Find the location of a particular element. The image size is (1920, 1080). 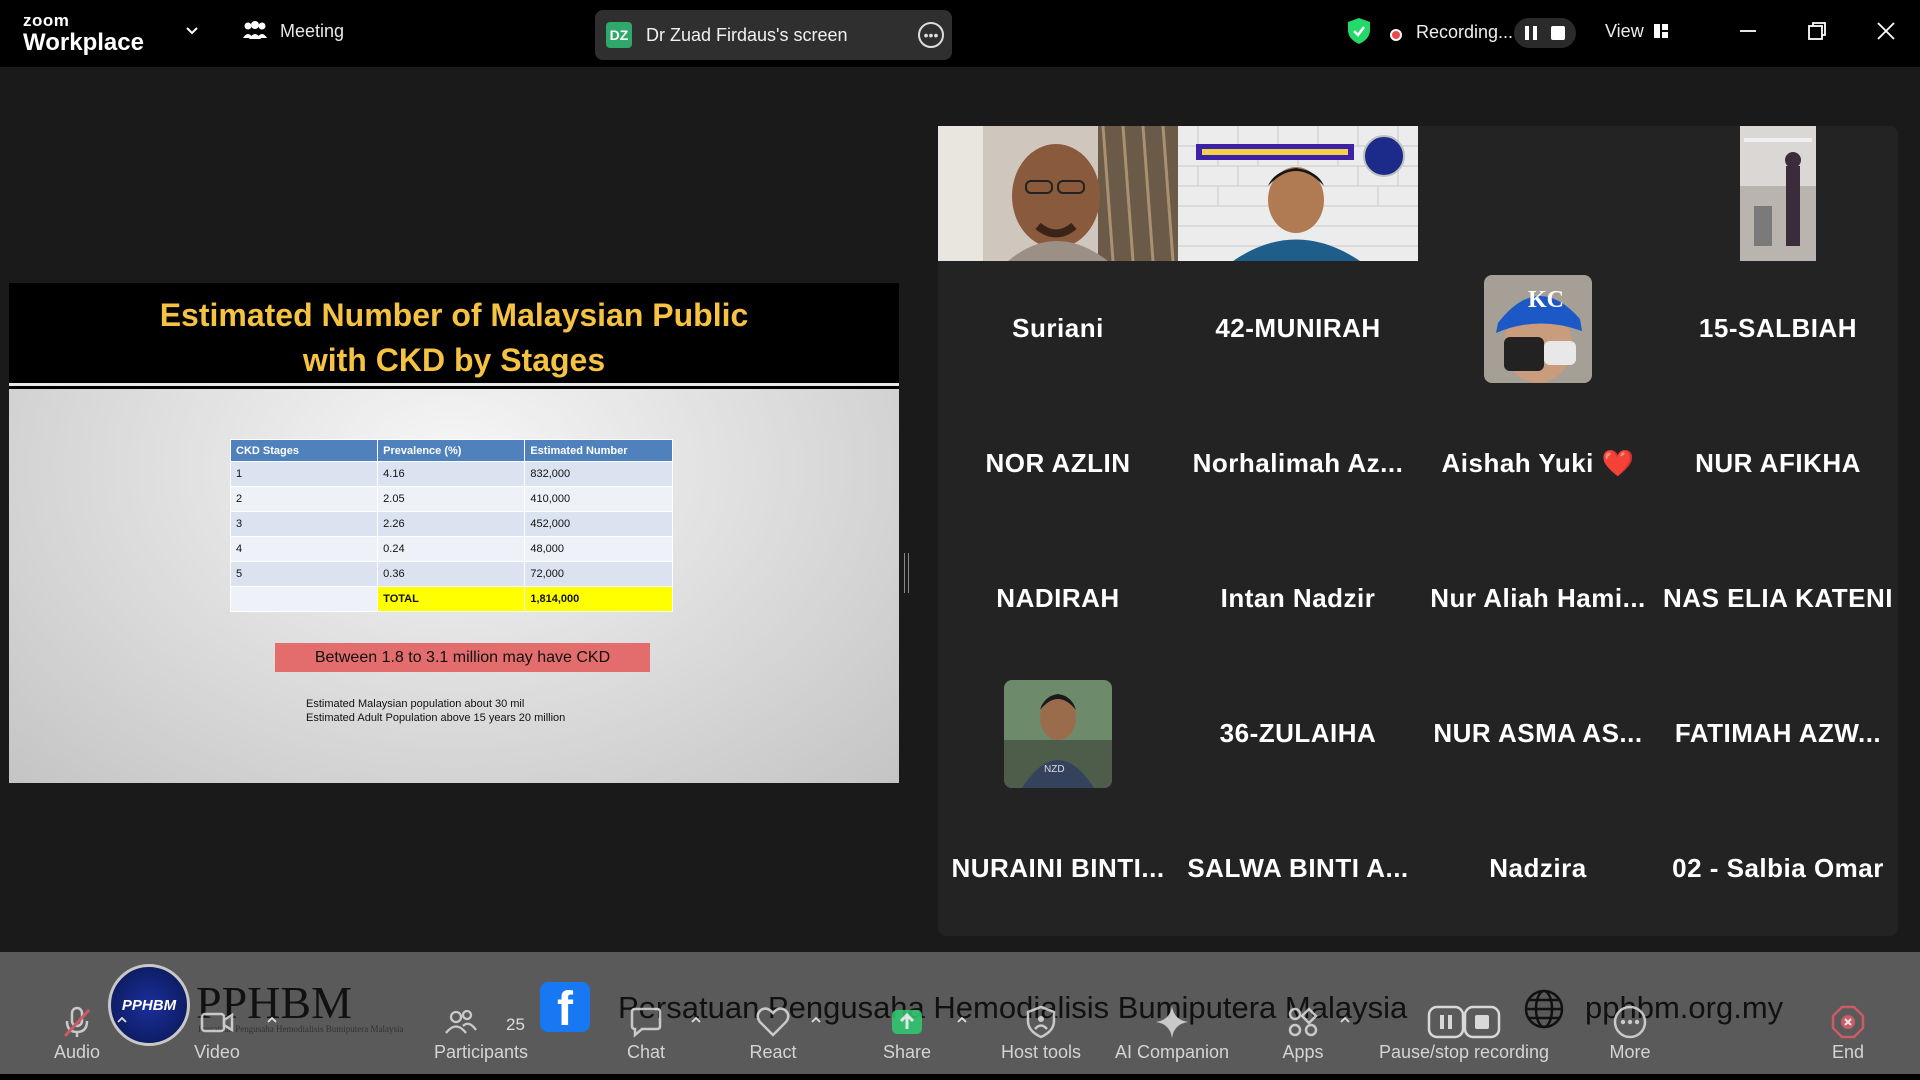

audio-button: Audio is located at coordinates (77, 1033).